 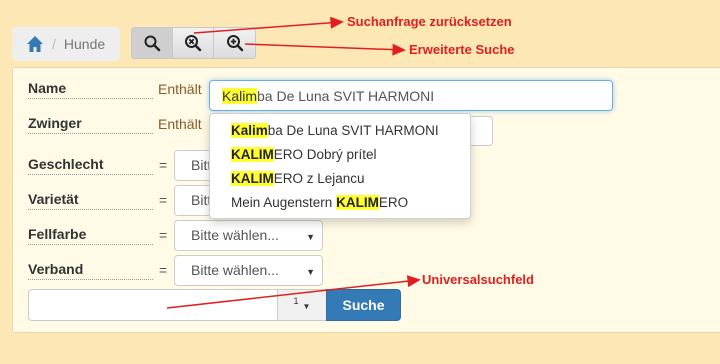 I want to click on reset-search-button, so click(x=193, y=43).